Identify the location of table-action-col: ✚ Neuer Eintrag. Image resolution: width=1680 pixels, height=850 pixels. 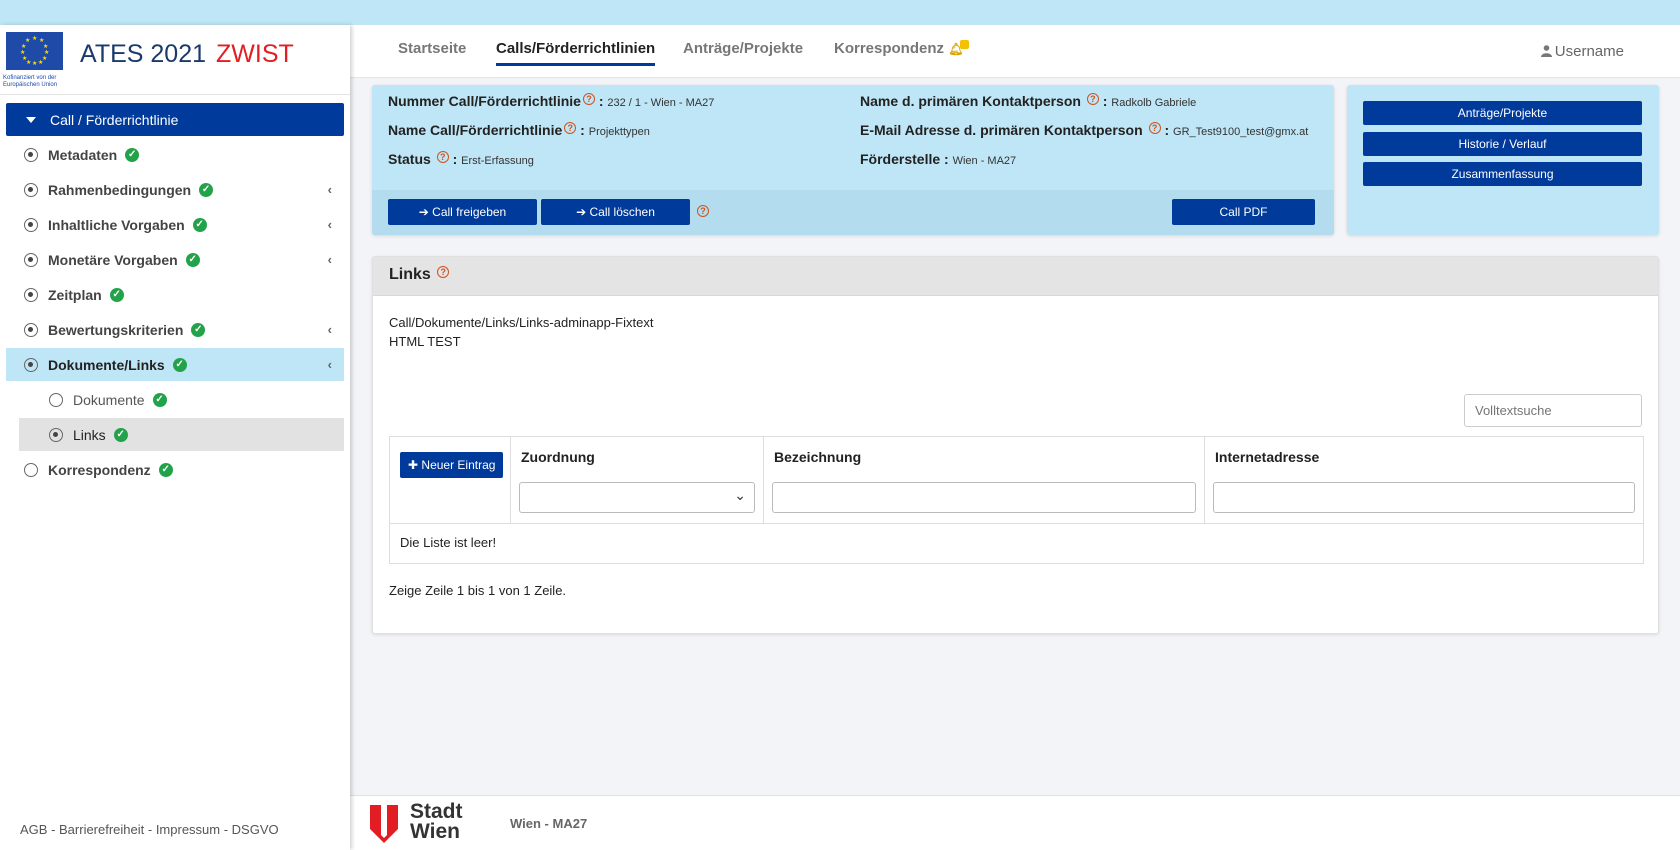
(450, 480).